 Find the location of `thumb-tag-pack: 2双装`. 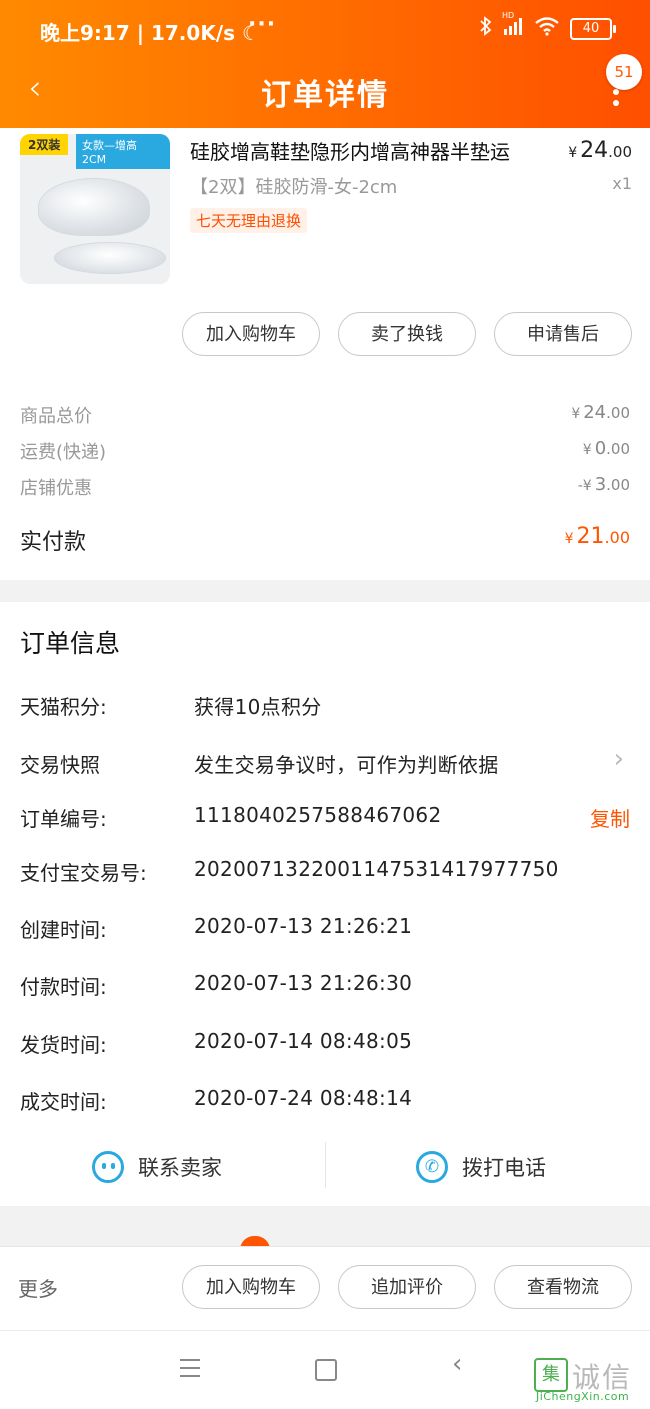

thumb-tag-pack: 2双装 is located at coordinates (44, 144).